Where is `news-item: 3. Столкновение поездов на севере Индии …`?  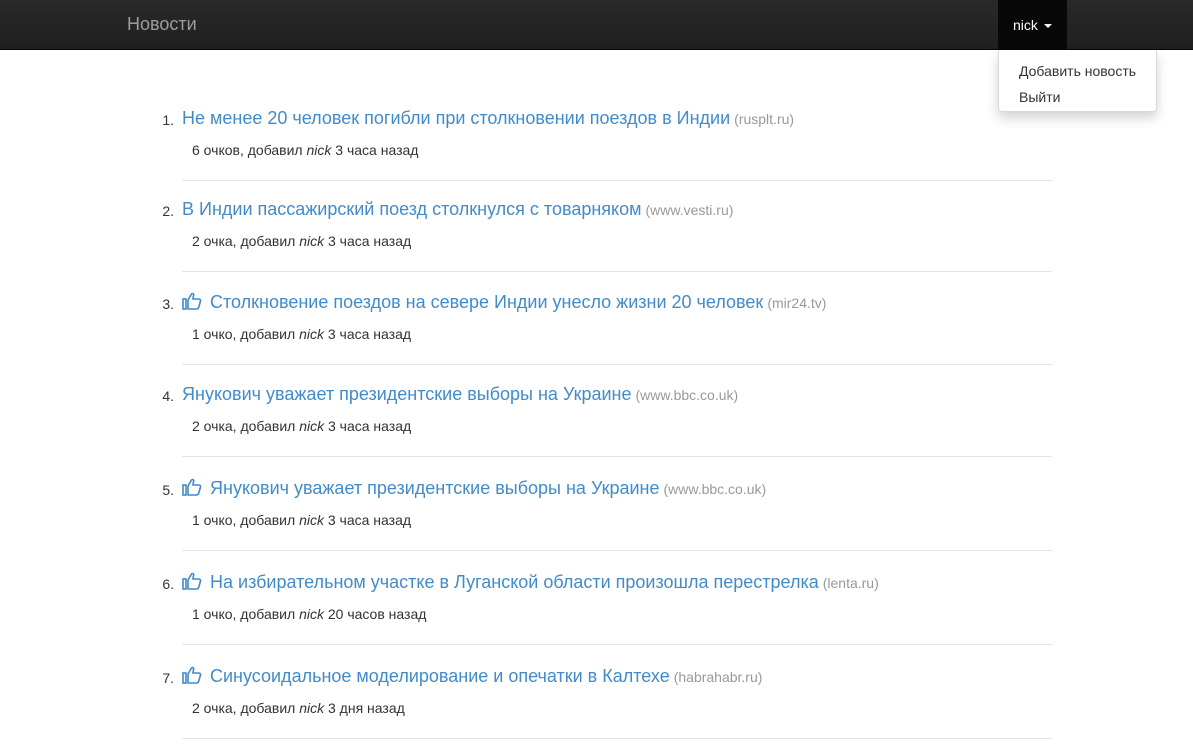 news-item: 3. Столкновение поездов на севере Индии … is located at coordinates (596, 335).